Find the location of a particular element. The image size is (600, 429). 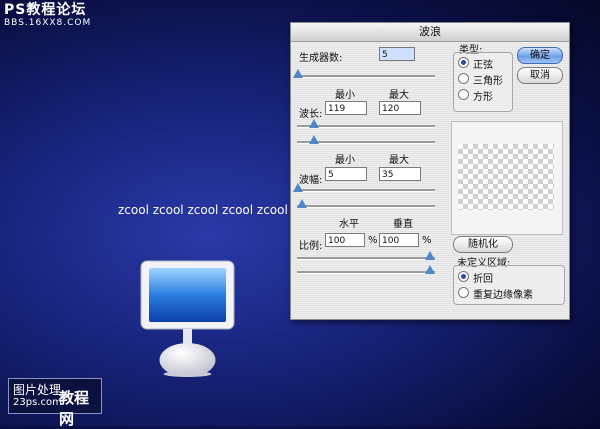

repeat-edge-pixels-label: 重复边缘像素 is located at coordinates (503, 295).